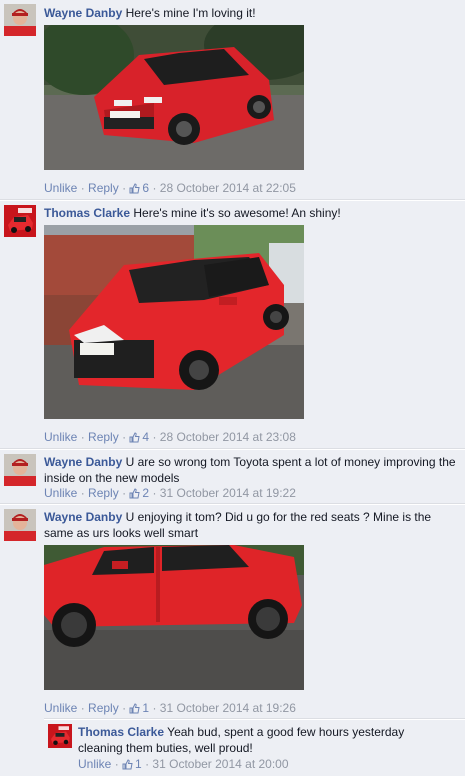 The height and width of the screenshot is (776, 465). What do you see at coordinates (190, 13) in the screenshot?
I see `comment-text: Here's mine I'm loving it!` at bounding box center [190, 13].